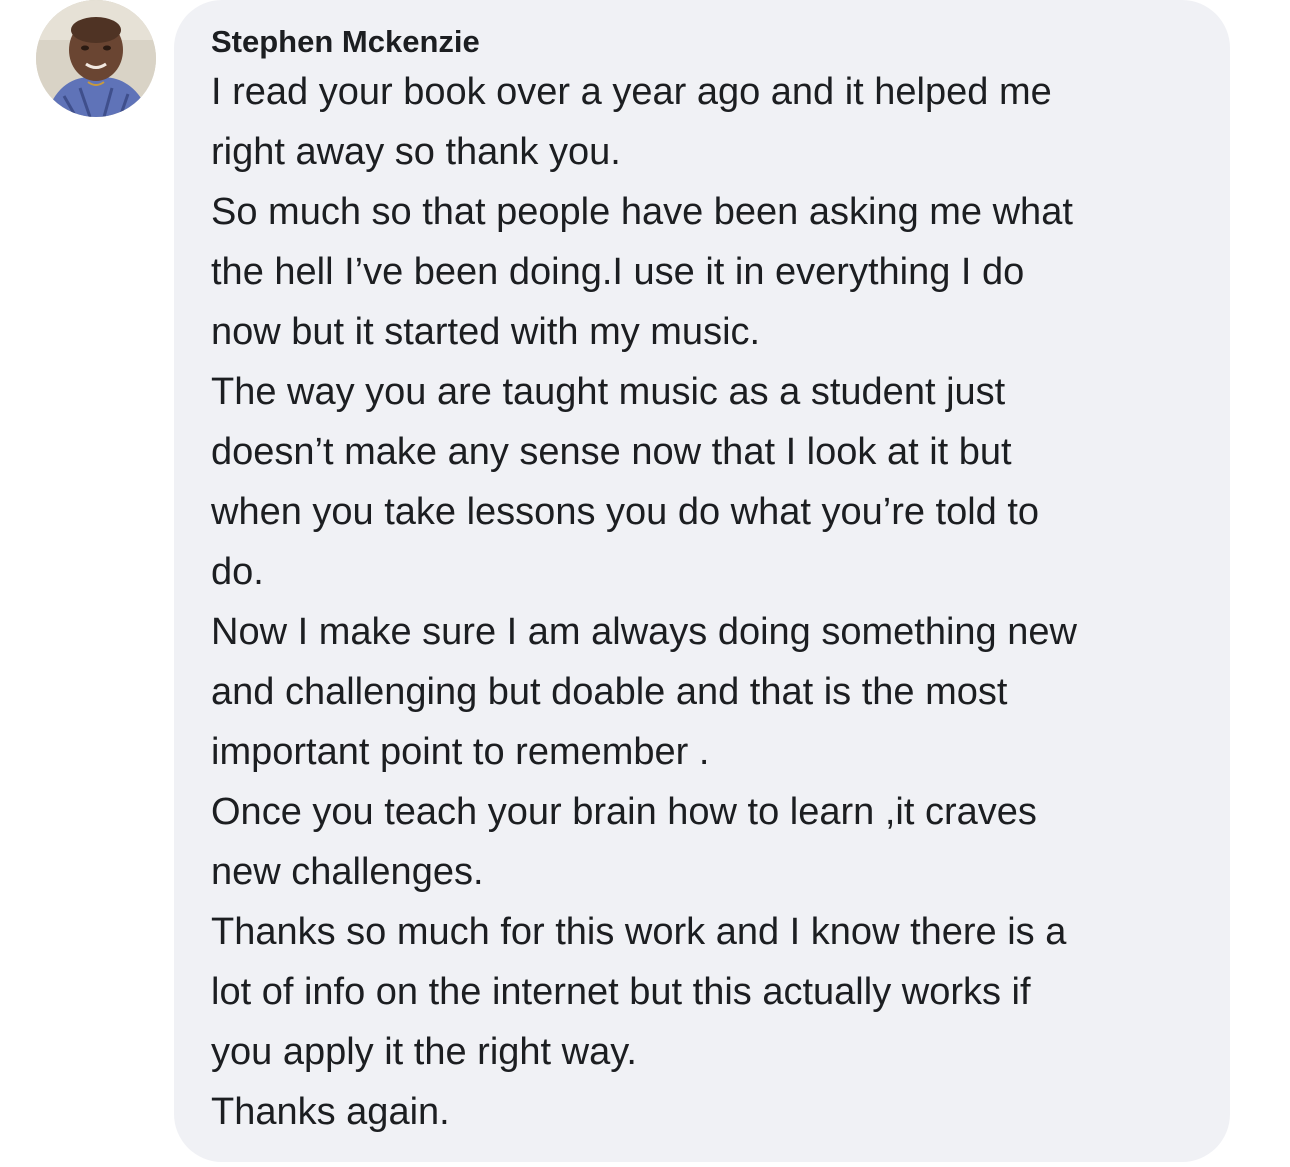  I want to click on profile-photo-icon, so click(96, 58).